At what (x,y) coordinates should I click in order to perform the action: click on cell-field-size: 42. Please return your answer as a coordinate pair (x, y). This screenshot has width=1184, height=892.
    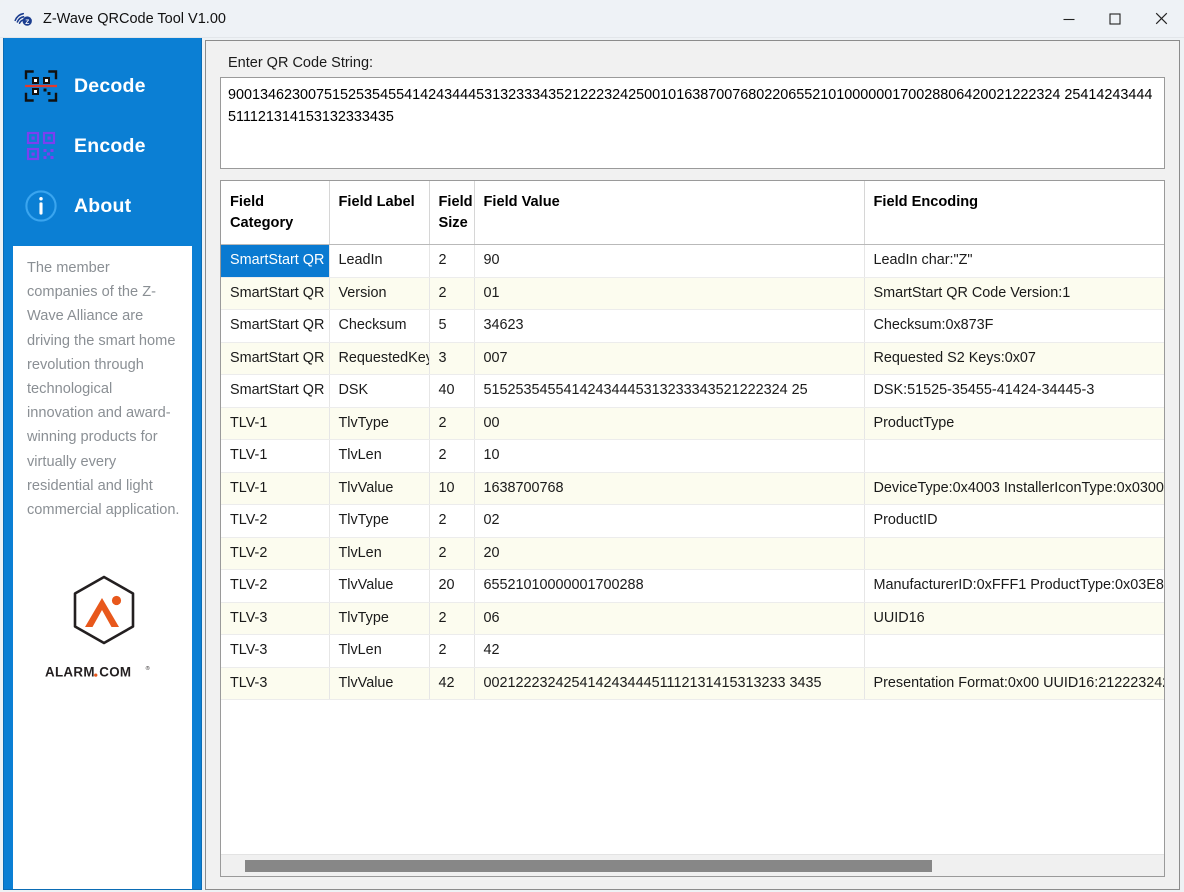
    Looking at the image, I should click on (452, 683).